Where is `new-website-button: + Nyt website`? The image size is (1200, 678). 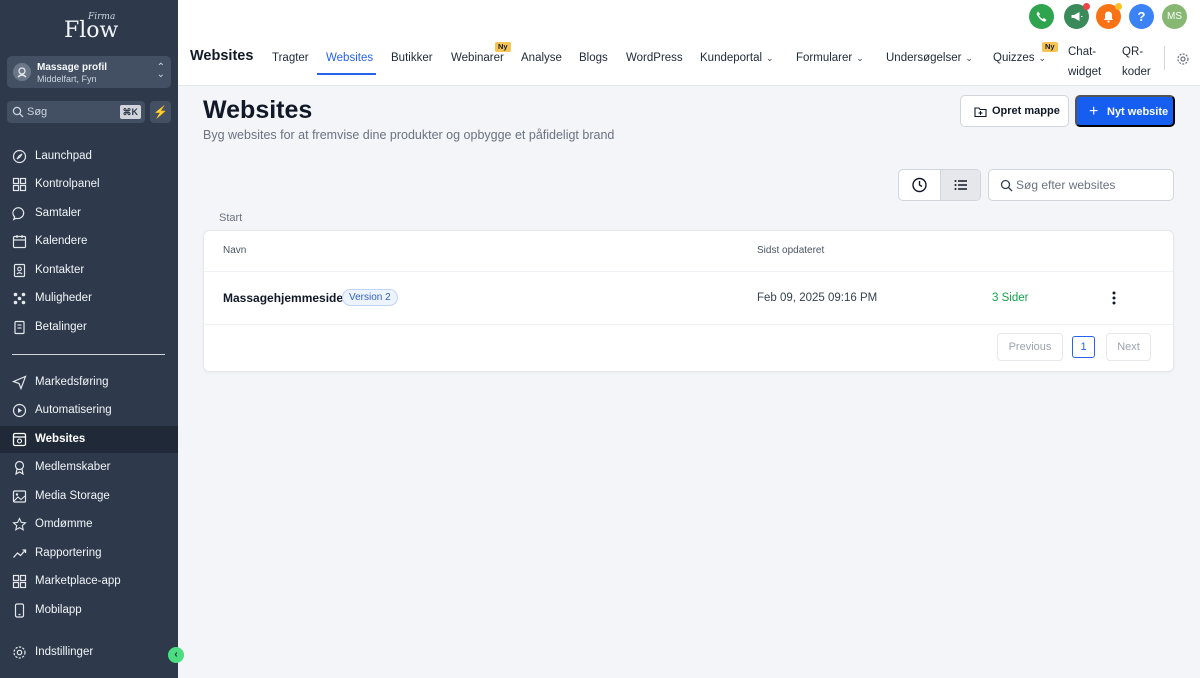
new-website-button: + Nyt website is located at coordinates (1125, 111).